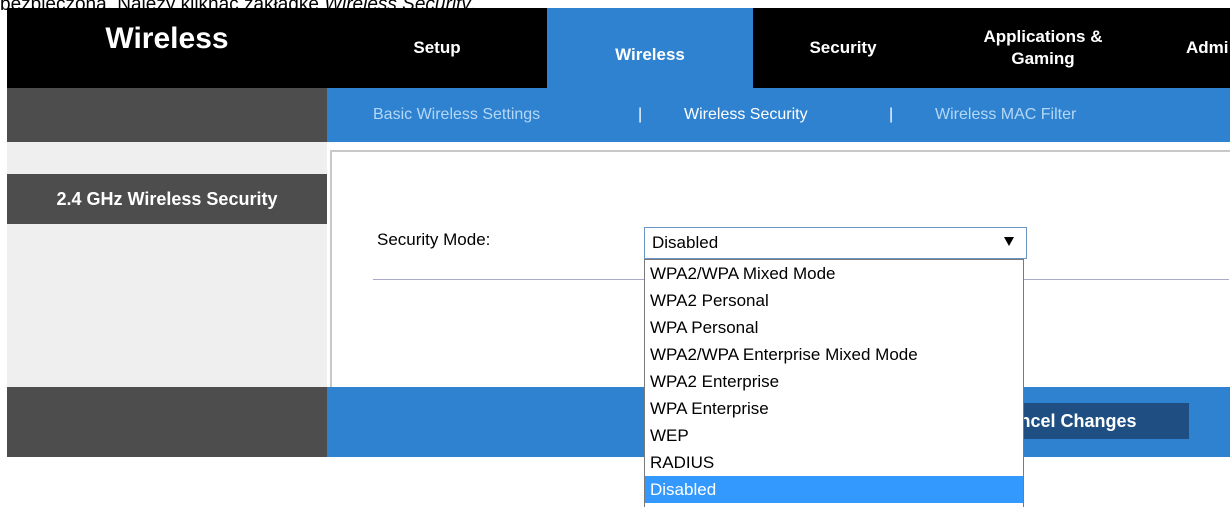  What do you see at coordinates (1043, 58) in the screenshot?
I see `tab-label-line2: Gaming` at bounding box center [1043, 58].